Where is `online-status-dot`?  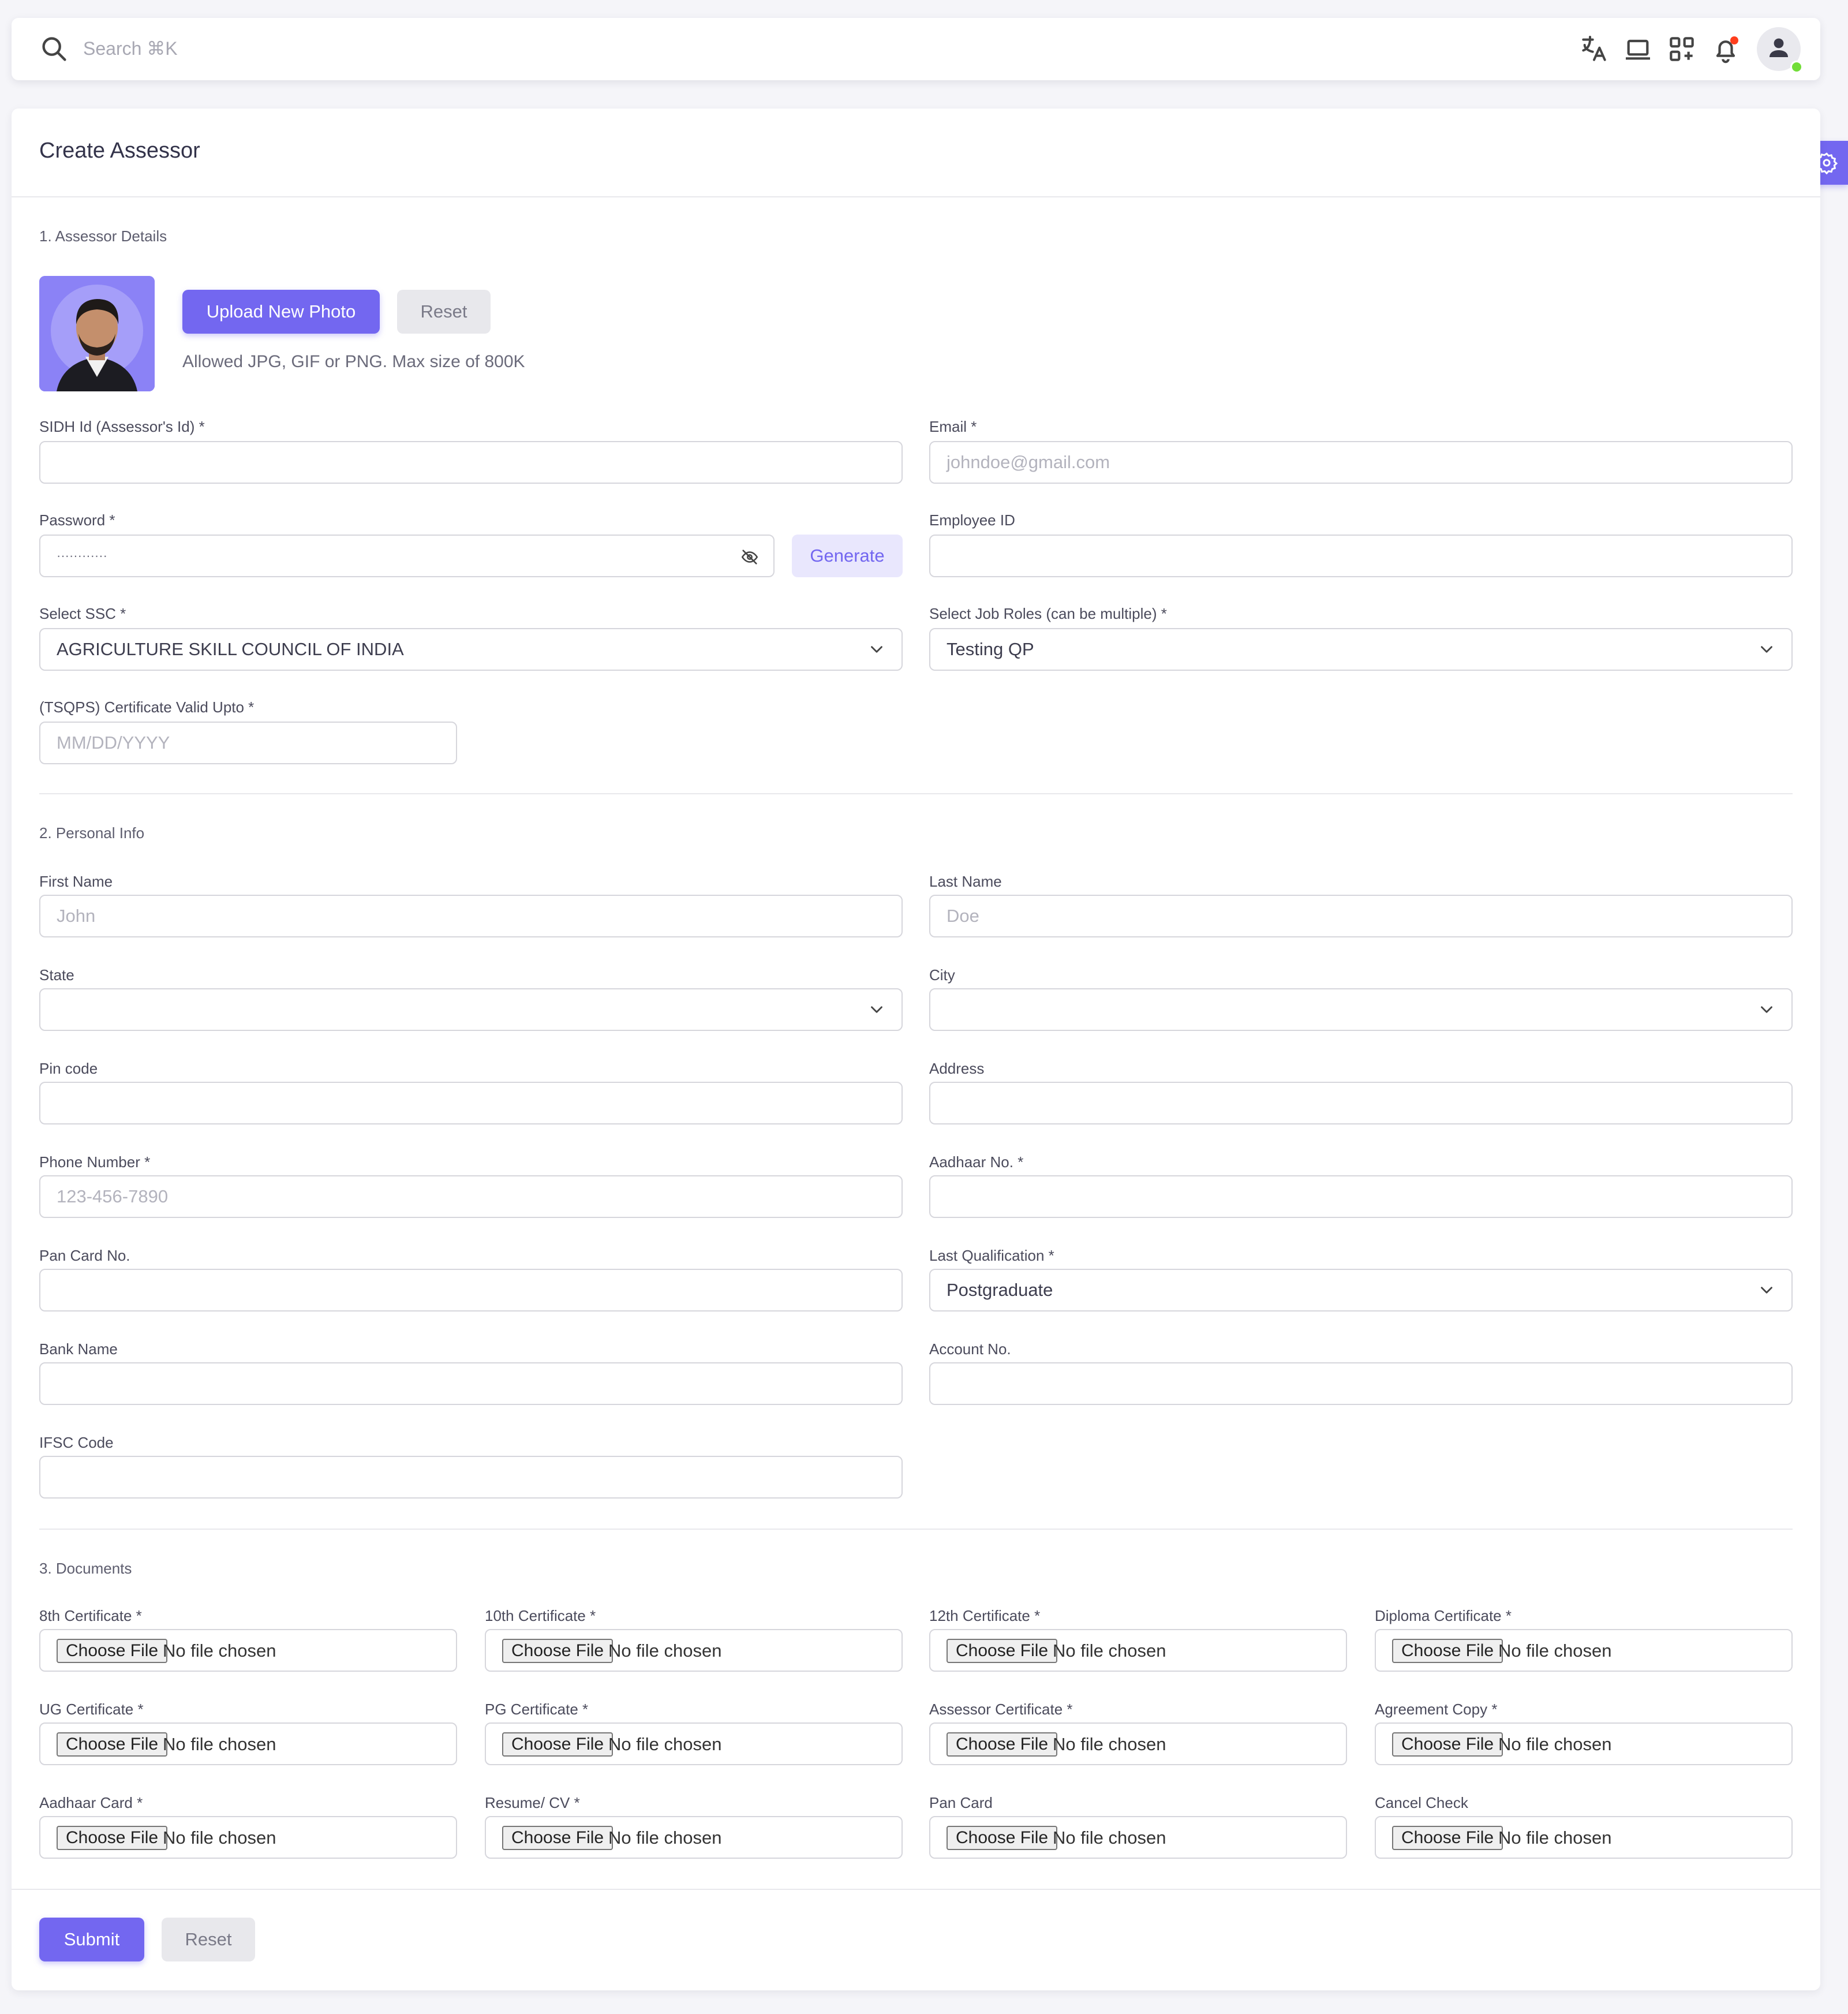
online-status-dot is located at coordinates (1796, 67).